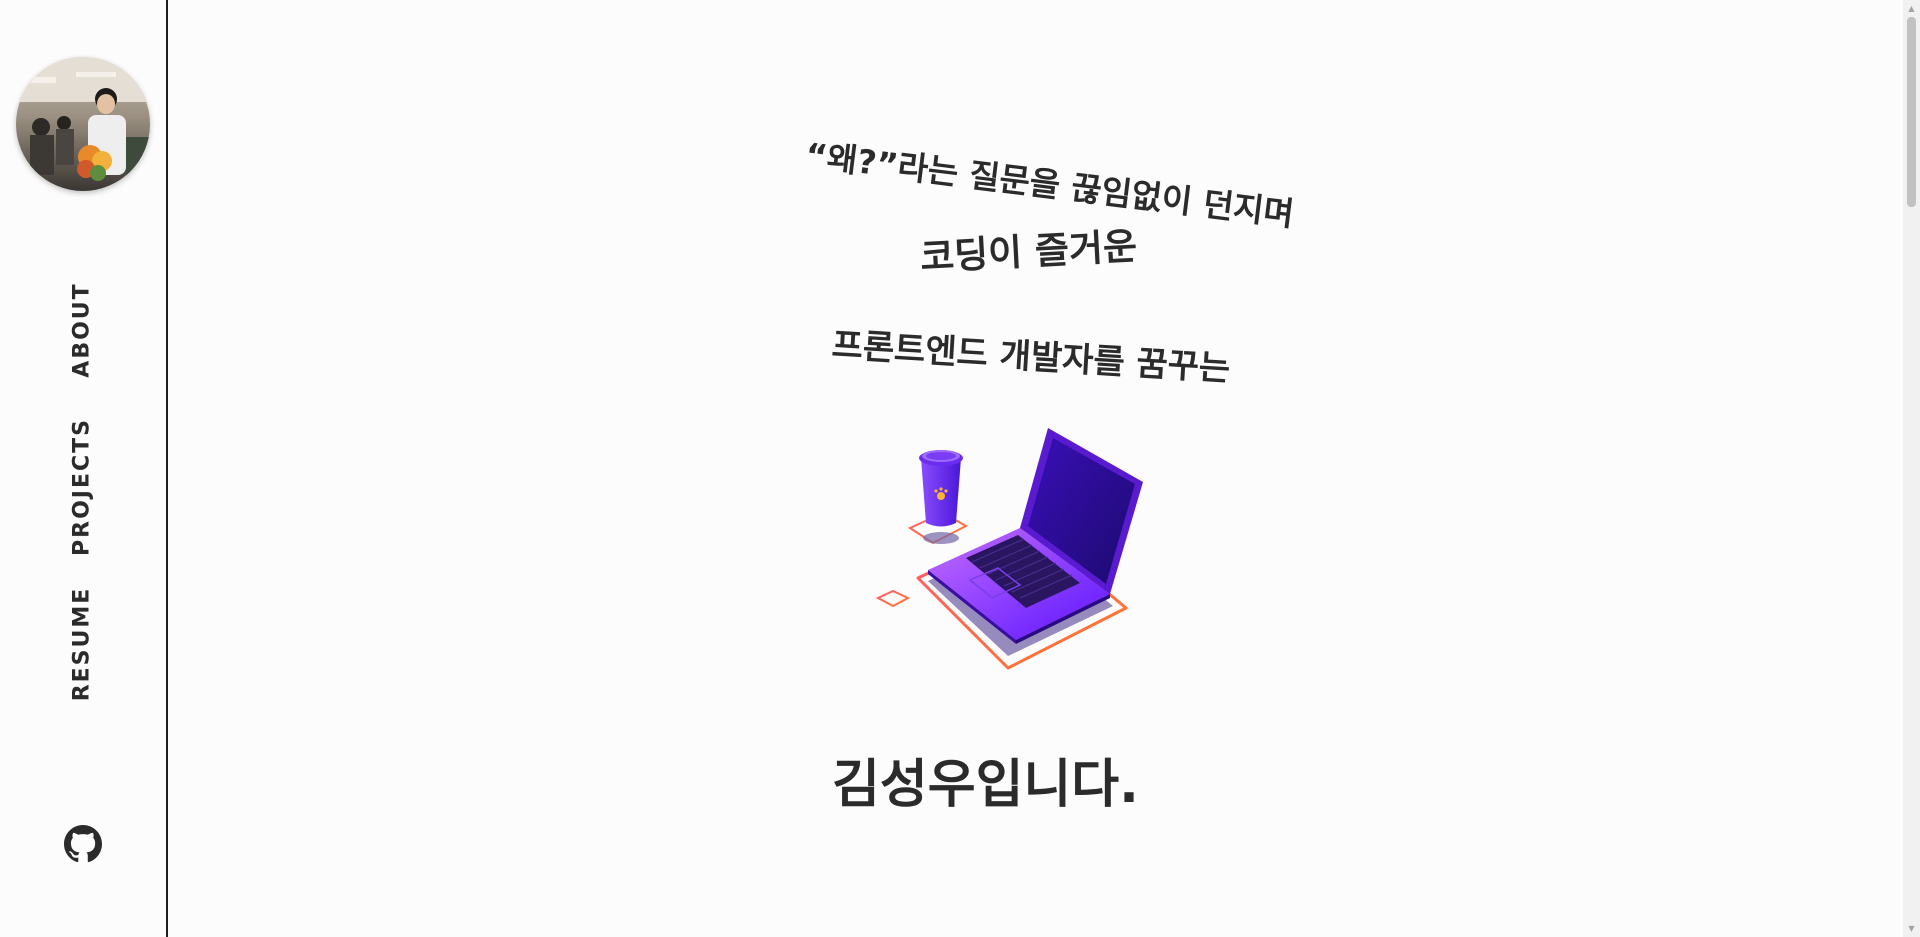 Image resolution: width=1920 pixels, height=937 pixels. Describe the element at coordinates (1008, 548) in the screenshot. I see `laptop-coffee-illustration` at that location.